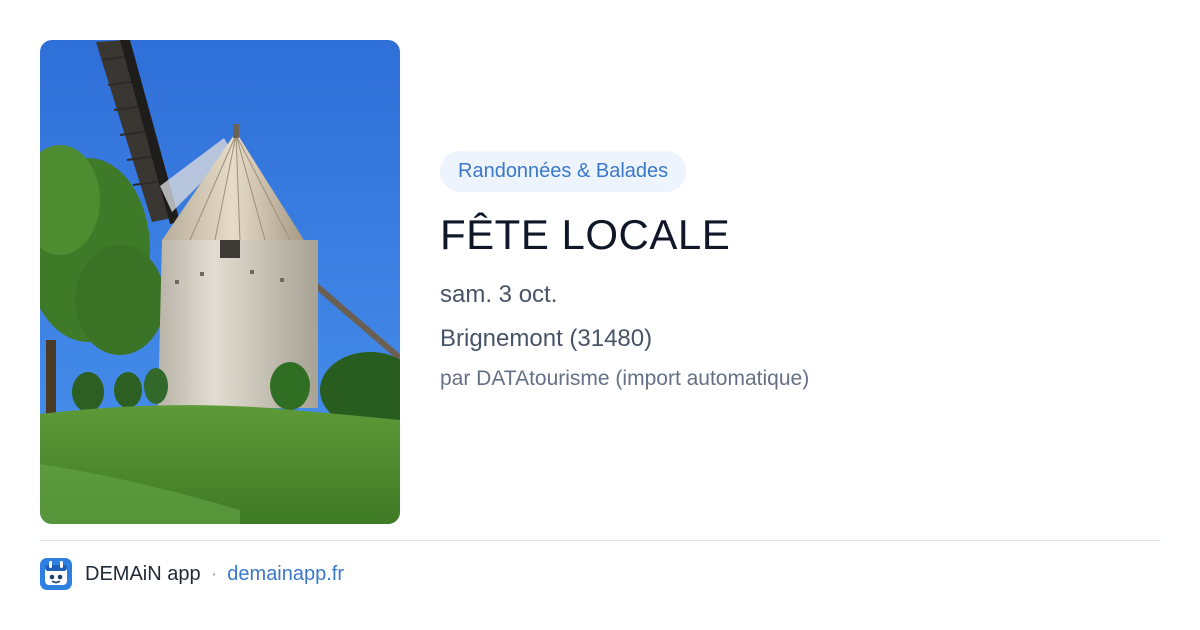 This screenshot has width=1200, height=630. What do you see at coordinates (499, 294) in the screenshot?
I see `event-date: sam. 3 oct.` at bounding box center [499, 294].